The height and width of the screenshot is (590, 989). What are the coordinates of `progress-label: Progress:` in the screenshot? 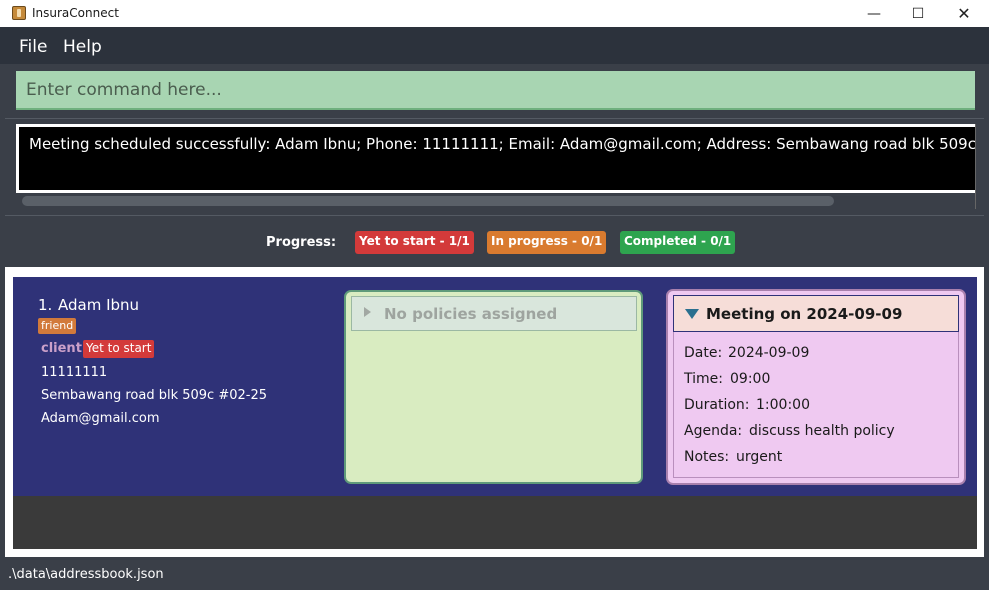 It's located at (301, 242).